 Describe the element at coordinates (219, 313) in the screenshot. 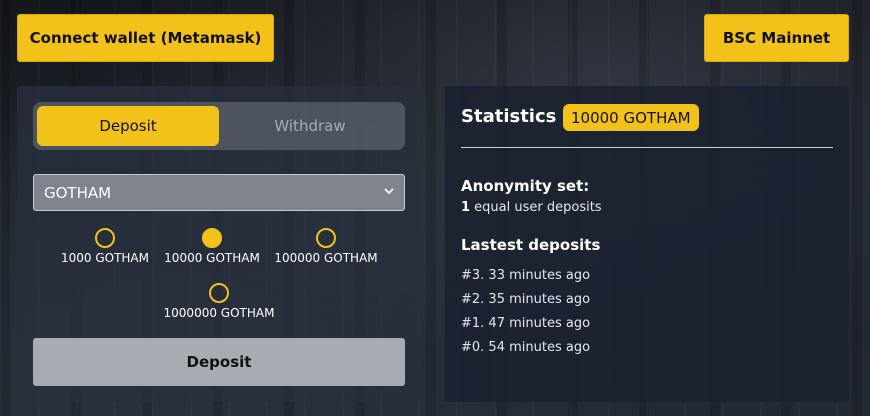

I see `amount-label: 1000000 GOTHAM` at that location.